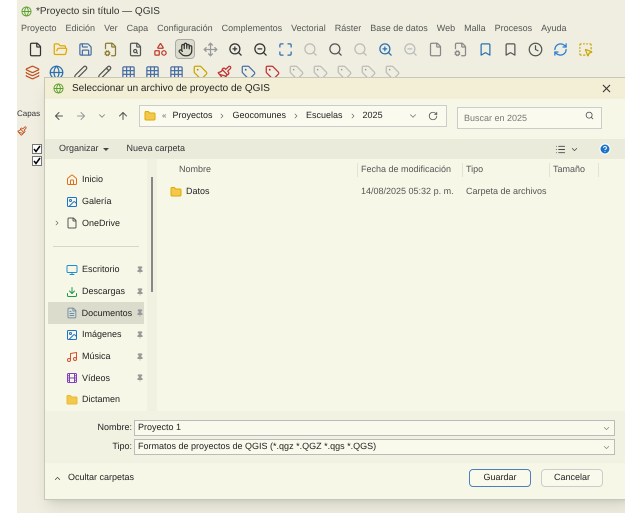  Describe the element at coordinates (259, 116) in the screenshot. I see `breadcrumb-item: Geocomunes` at that location.